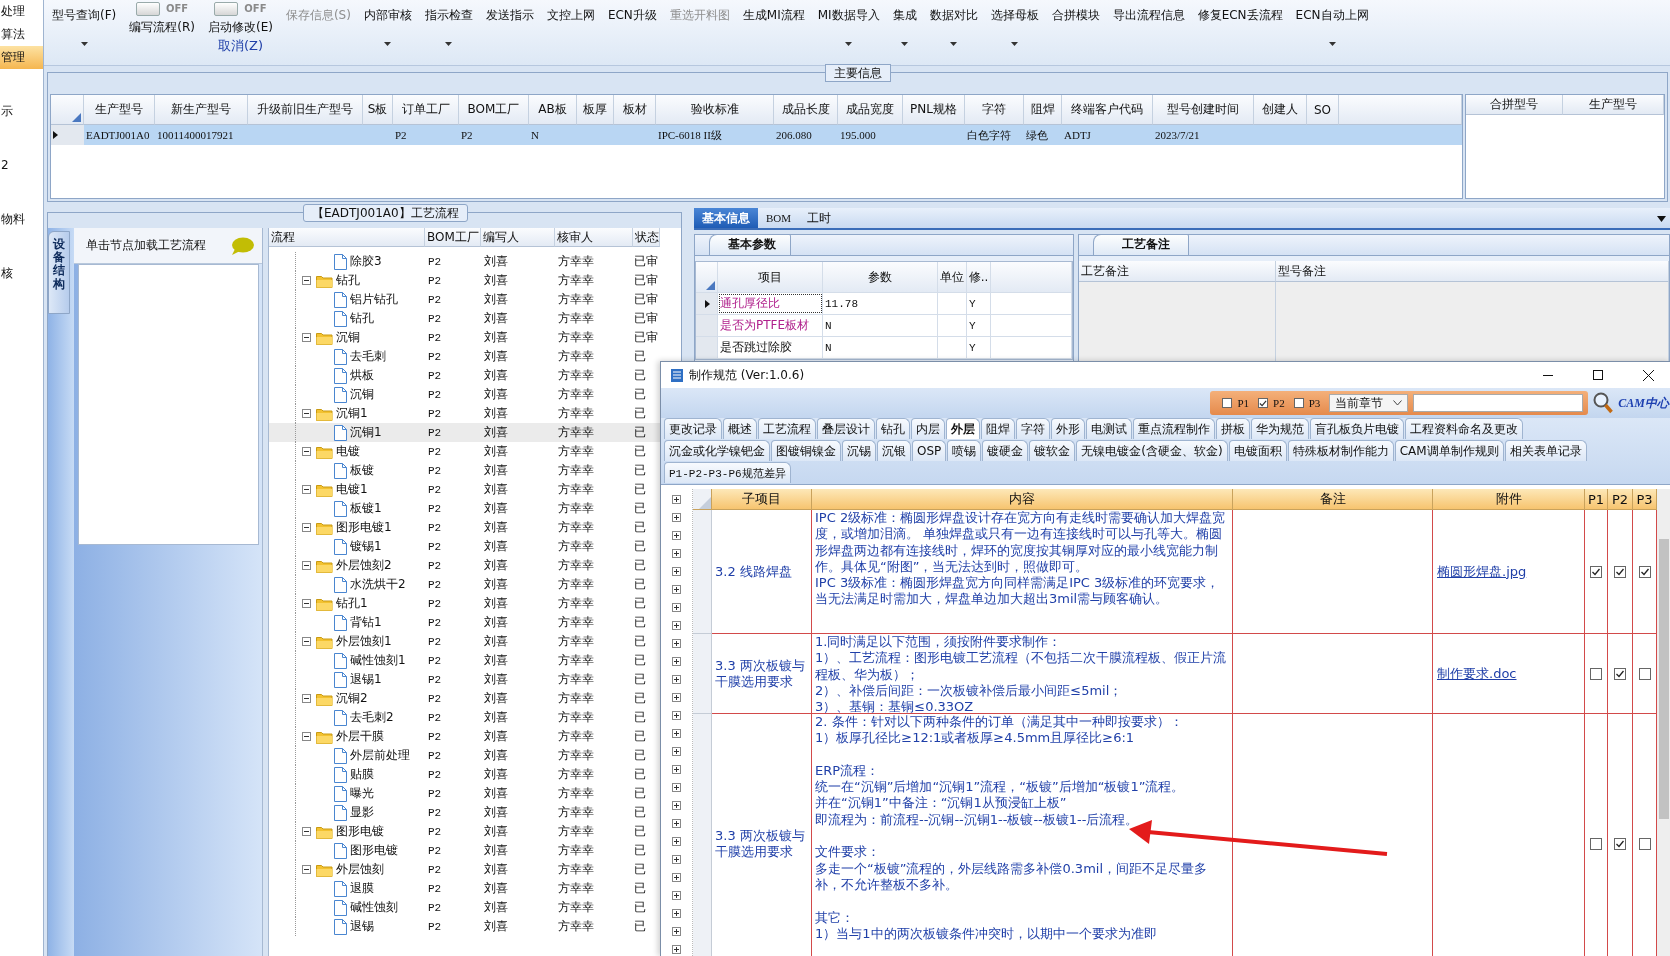 The width and height of the screenshot is (1670, 956). What do you see at coordinates (347, 774) in the screenshot?
I see `tree-node: 贴膜` at bounding box center [347, 774].